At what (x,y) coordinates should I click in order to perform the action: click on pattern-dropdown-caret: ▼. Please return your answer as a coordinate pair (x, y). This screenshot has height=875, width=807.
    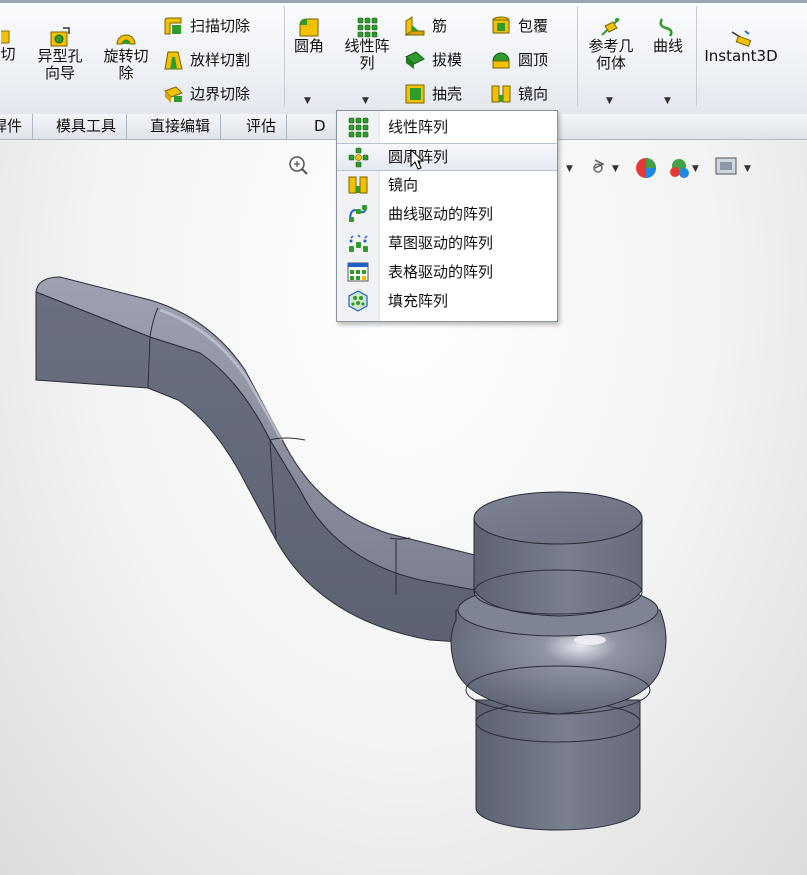
    Looking at the image, I should click on (365, 101).